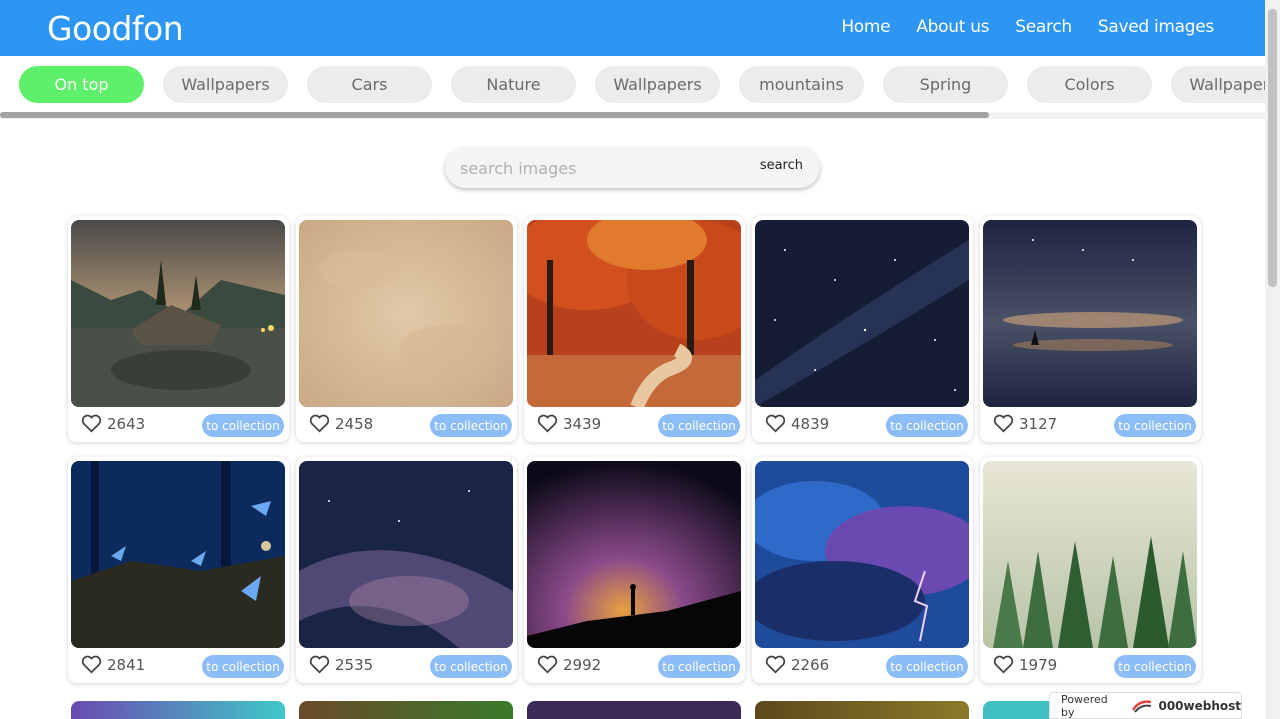 Image resolution: width=1280 pixels, height=719 pixels. I want to click on webhost-logo-icon, so click(1141, 706).